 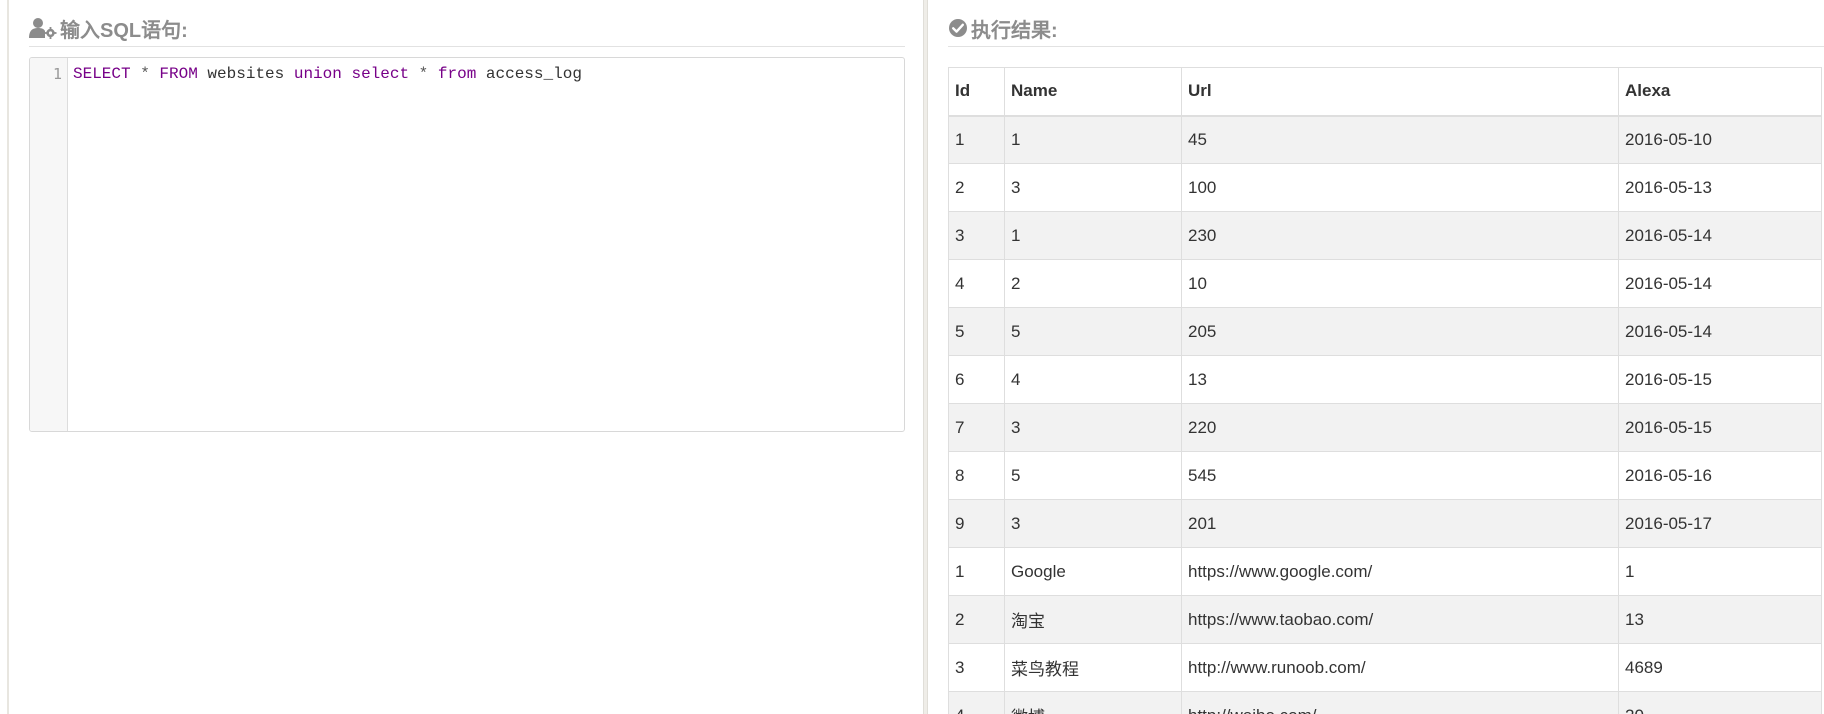 I want to click on cell-id: 9, so click(x=976, y=523).